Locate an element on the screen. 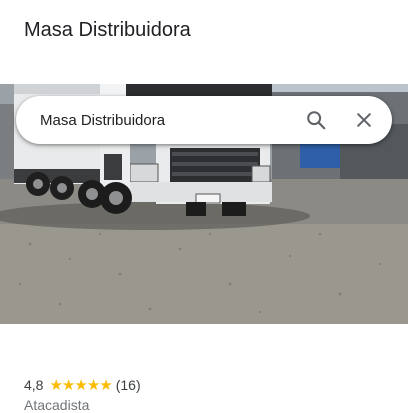 The image size is (408, 413). star-rating: ★ ★ ★ ★ ★ is located at coordinates (80, 385).